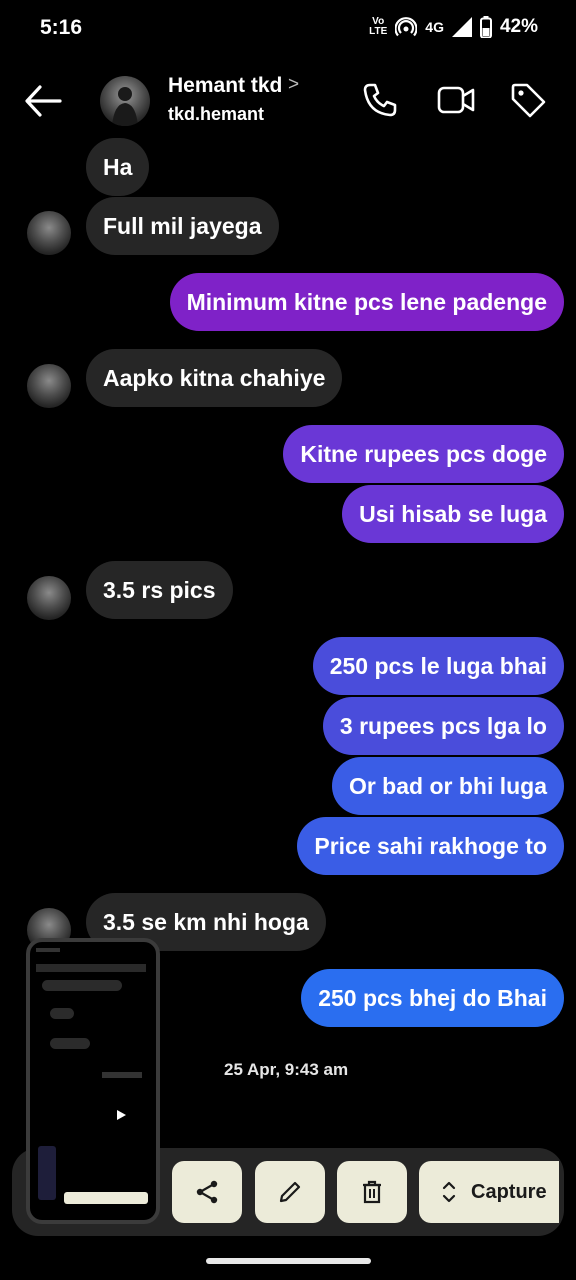 This screenshot has width=576, height=1280. What do you see at coordinates (406, 27) in the screenshot?
I see `hotspot-icon` at bounding box center [406, 27].